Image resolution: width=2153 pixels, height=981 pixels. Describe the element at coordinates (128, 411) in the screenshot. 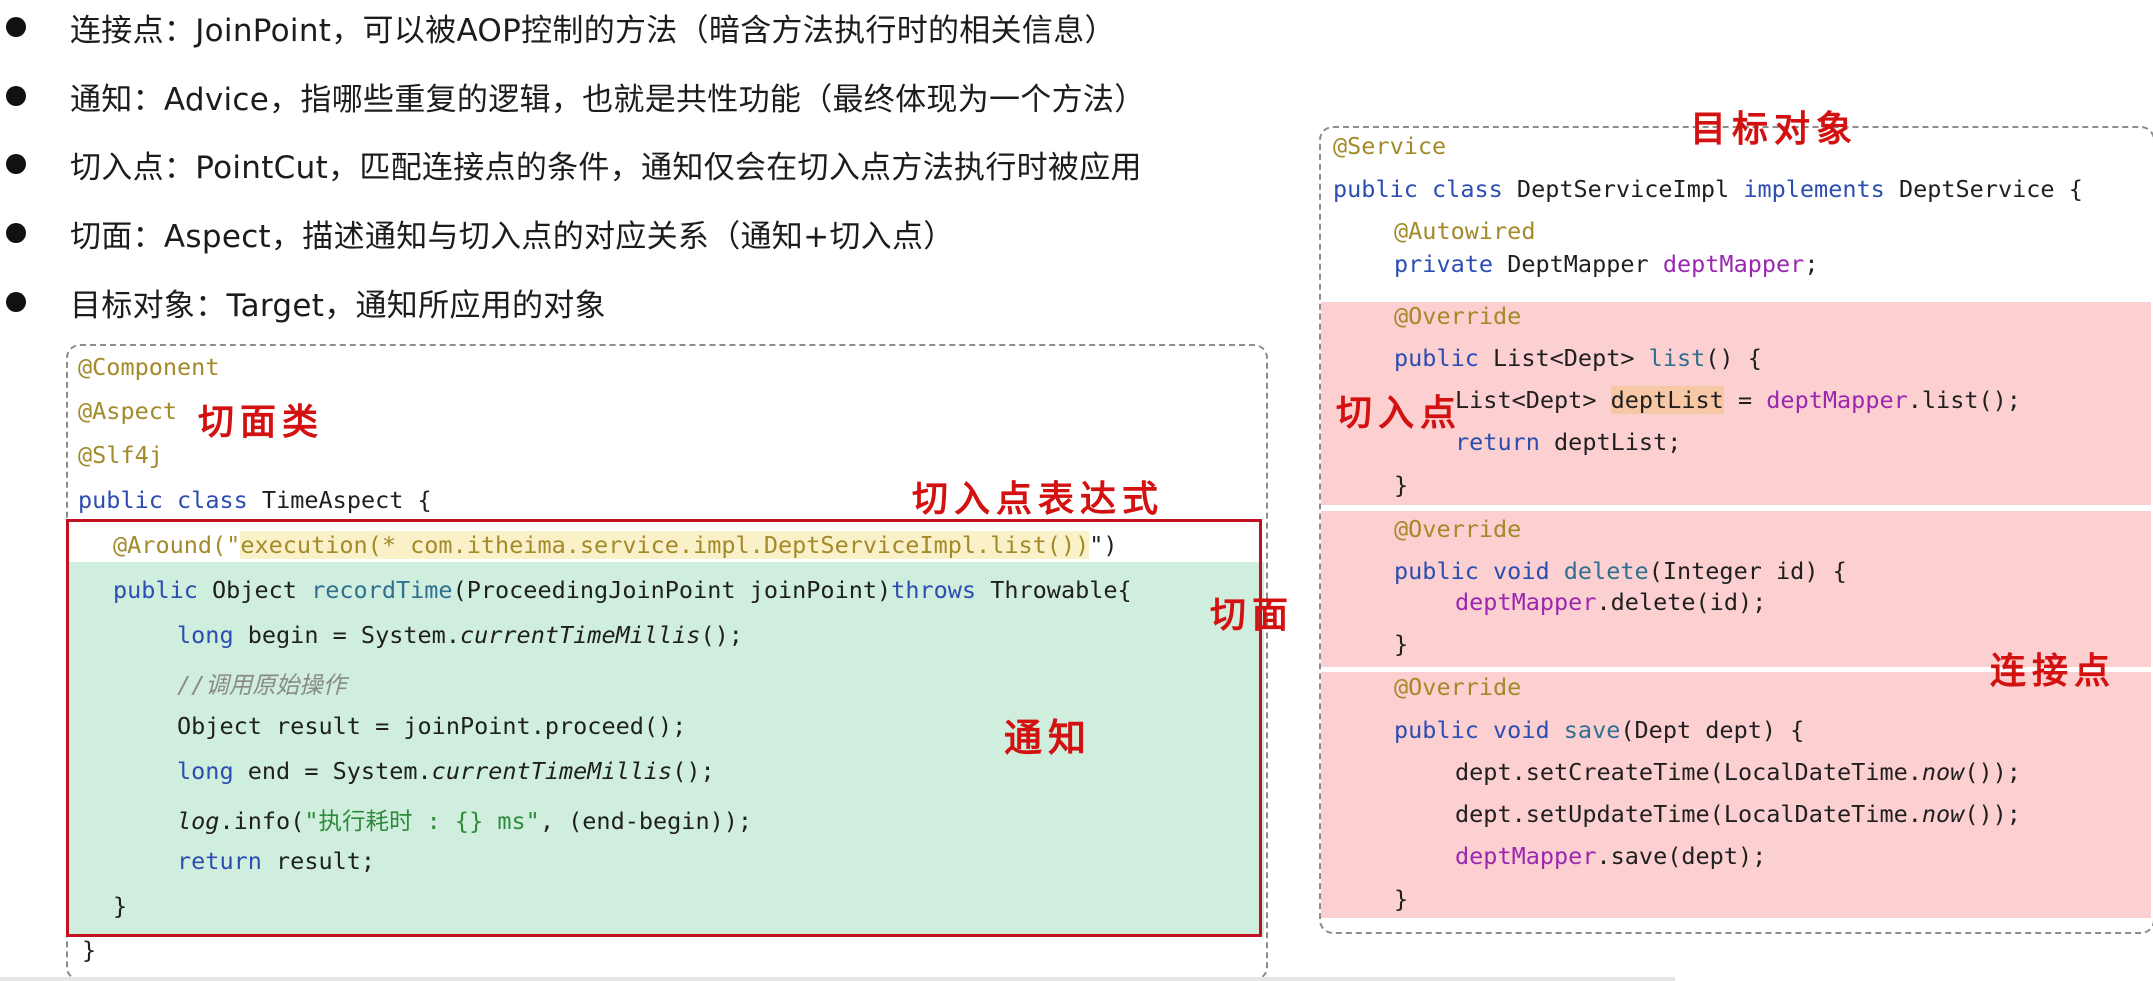

I see `code-line: @Aspect` at that location.